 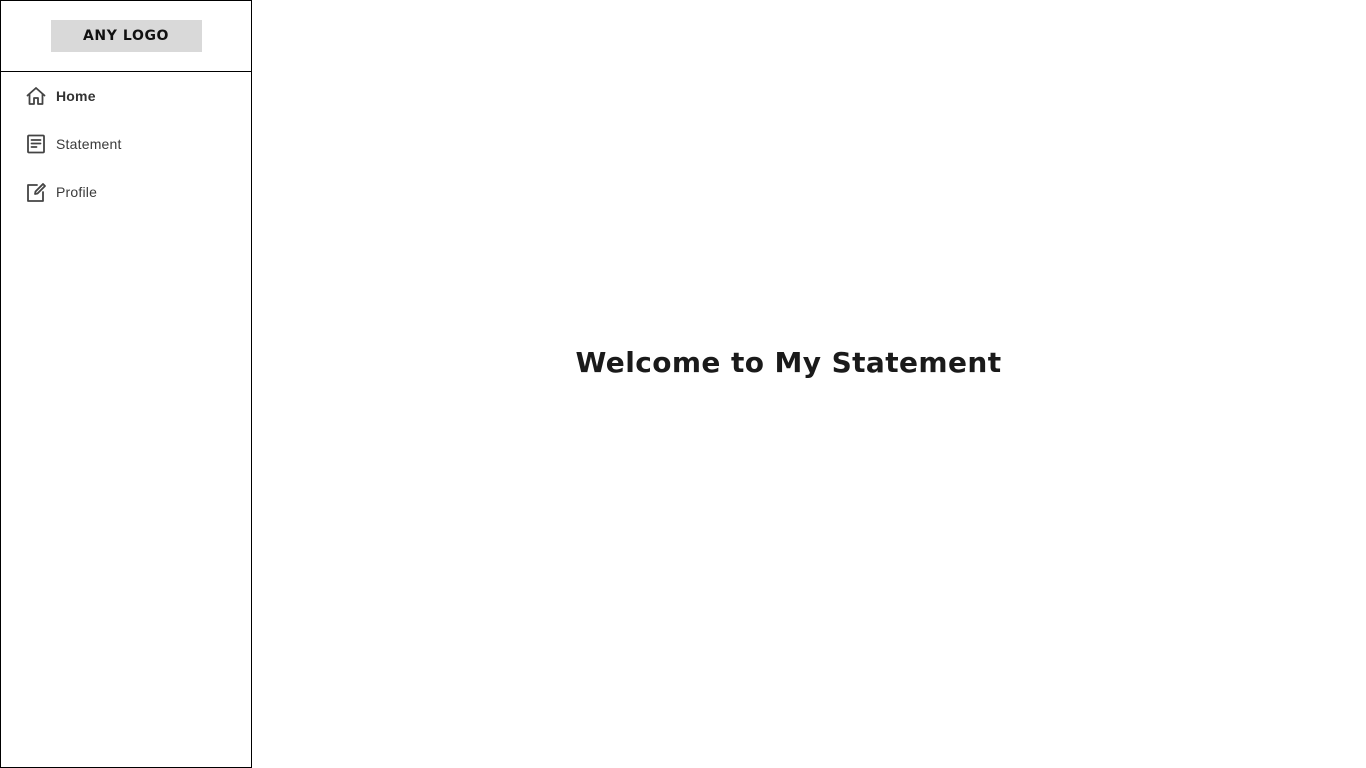 What do you see at coordinates (76, 96) in the screenshot?
I see `sidebar-item-label: Home` at bounding box center [76, 96].